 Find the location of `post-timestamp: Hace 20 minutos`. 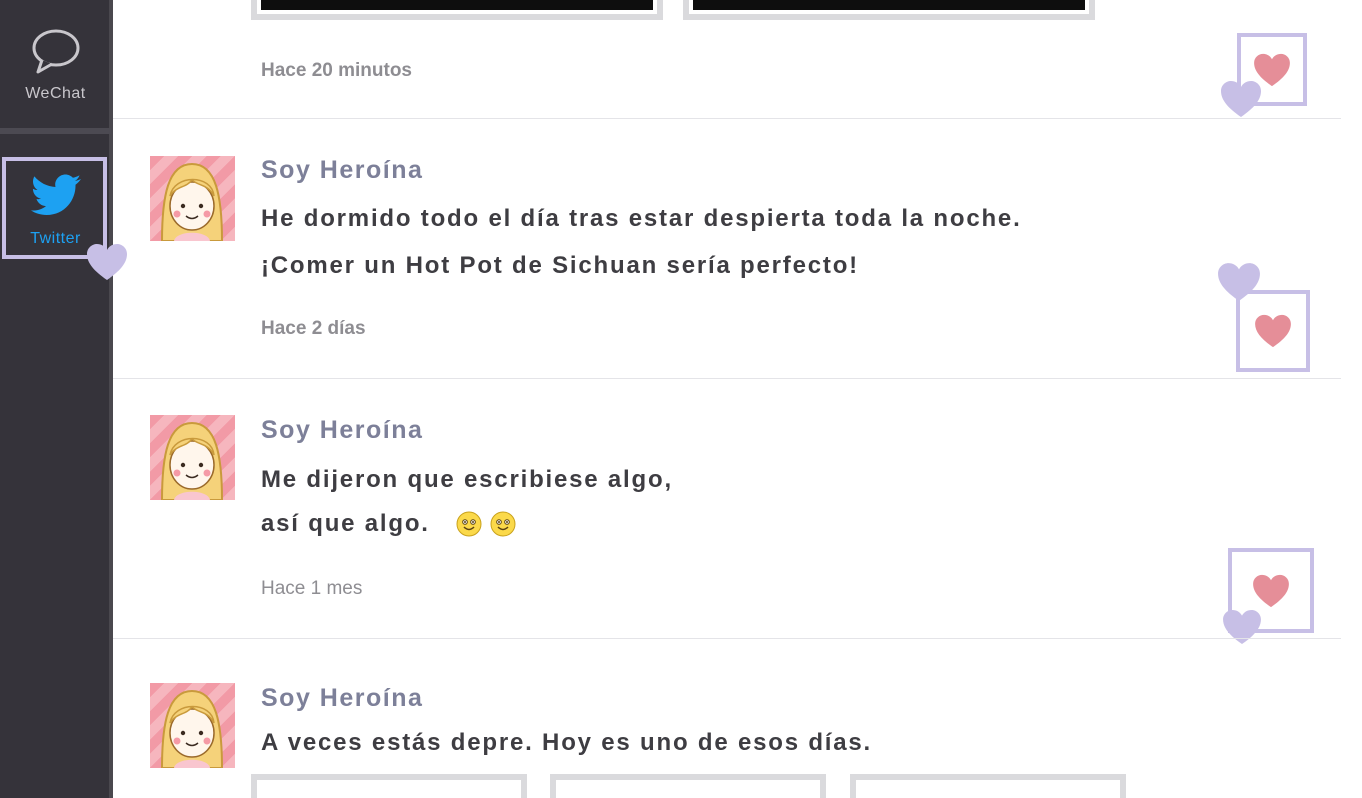

post-timestamp: Hace 20 minutos is located at coordinates (336, 70).